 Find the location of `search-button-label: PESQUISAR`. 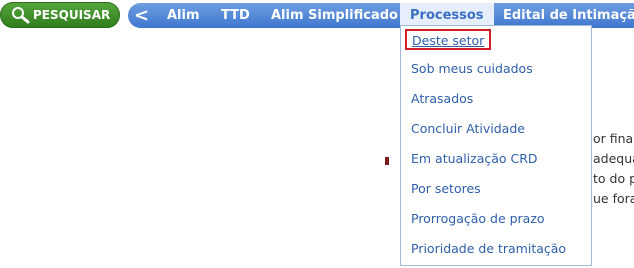

search-button-label: PESQUISAR is located at coordinates (72, 15).